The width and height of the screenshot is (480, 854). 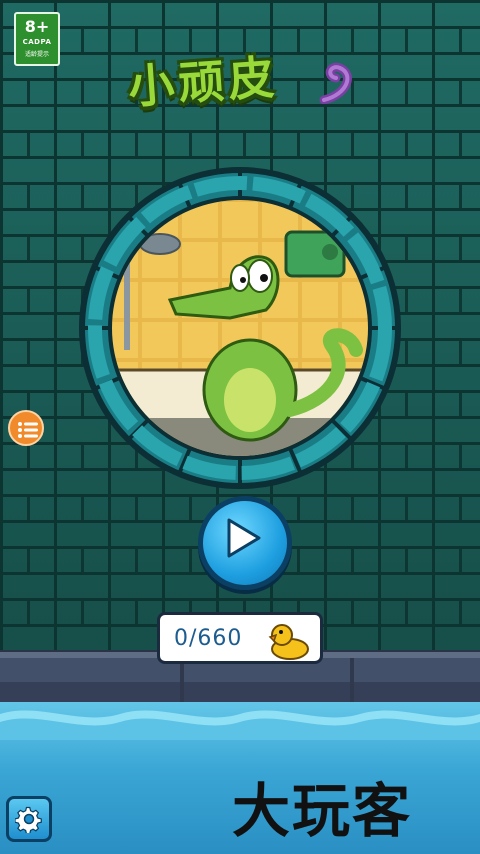 I want to click on game-title-text: 小顽皮, so click(x=203, y=82).